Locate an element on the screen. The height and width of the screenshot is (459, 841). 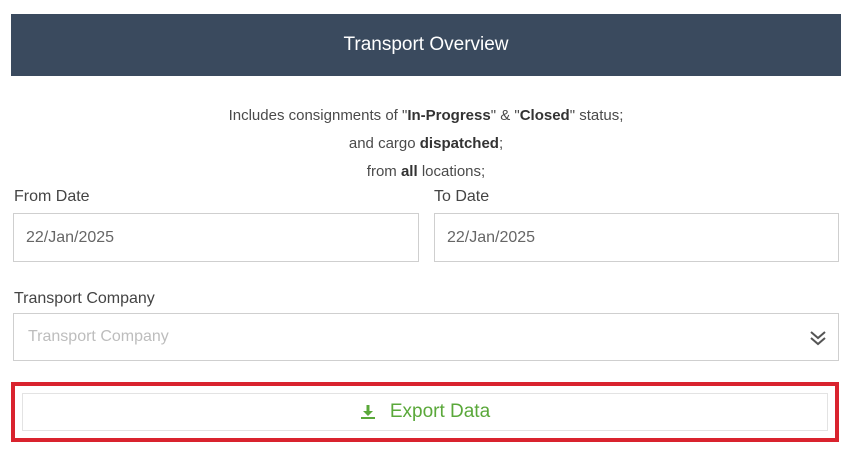
download-icon is located at coordinates (367, 412).